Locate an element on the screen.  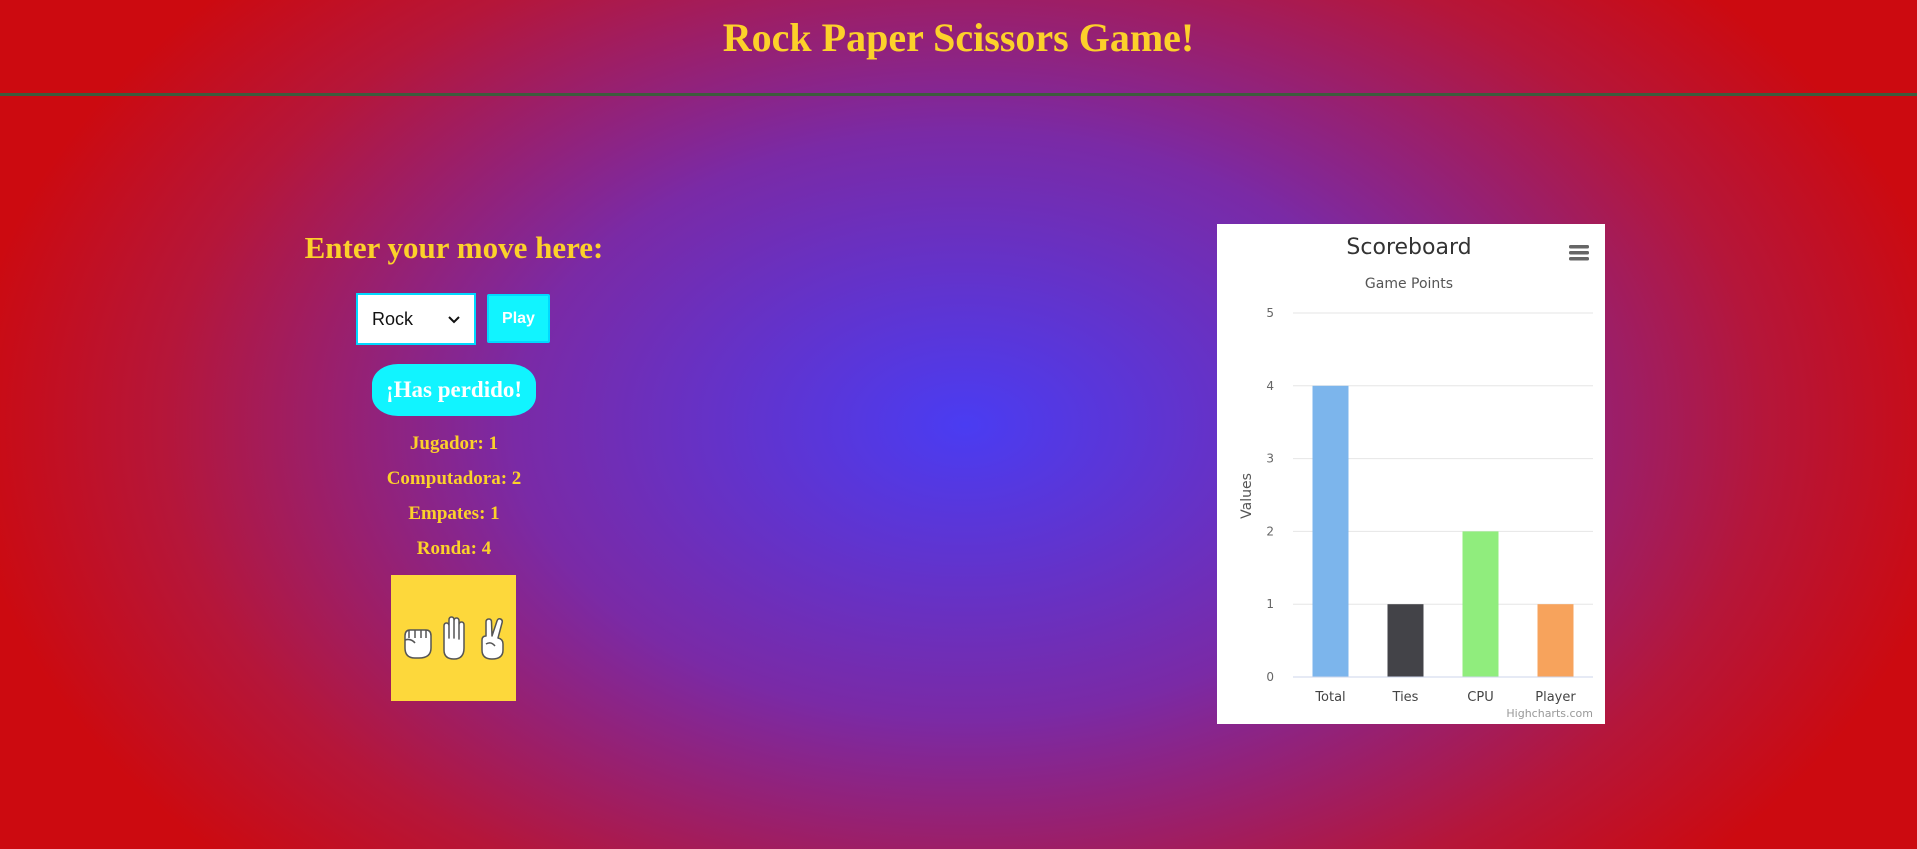
paper-hand-icon is located at coordinates (453, 638).